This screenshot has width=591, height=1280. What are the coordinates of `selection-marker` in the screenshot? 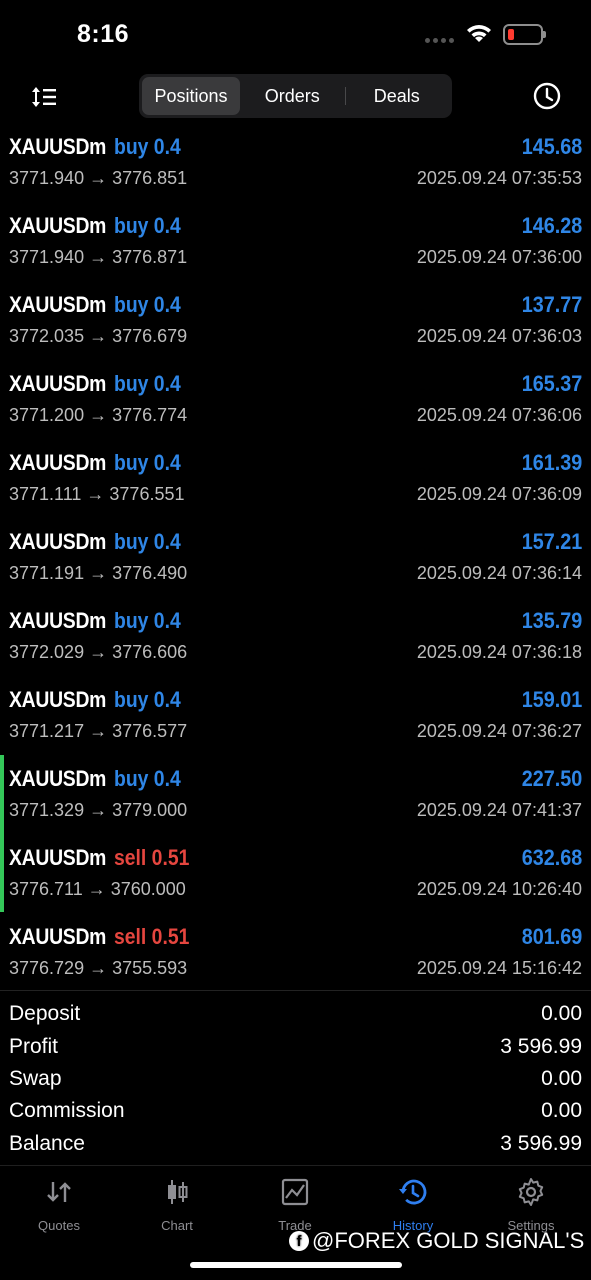 It's located at (2, 833).